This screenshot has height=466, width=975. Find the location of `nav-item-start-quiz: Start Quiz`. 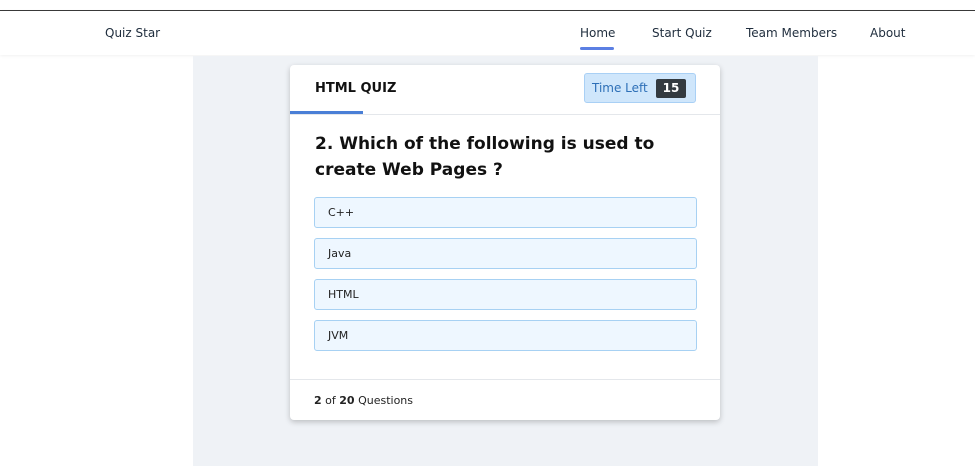

nav-item-start-quiz: Start Quiz is located at coordinates (682, 33).